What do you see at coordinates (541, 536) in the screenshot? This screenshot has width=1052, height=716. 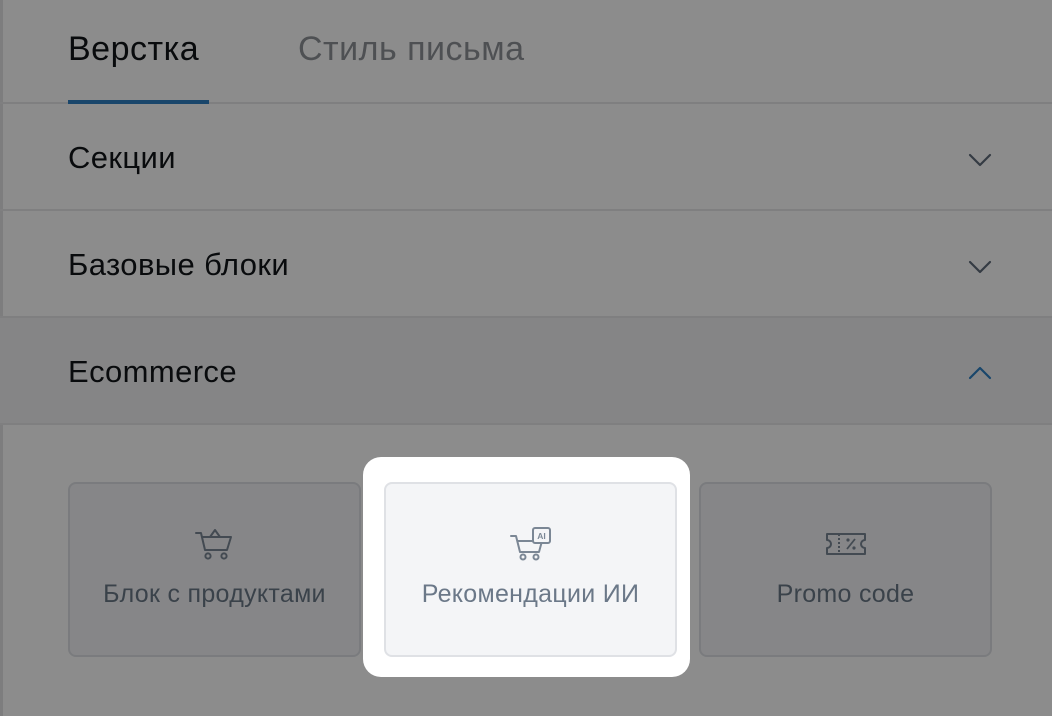 I see `svg-text: AI` at bounding box center [541, 536].